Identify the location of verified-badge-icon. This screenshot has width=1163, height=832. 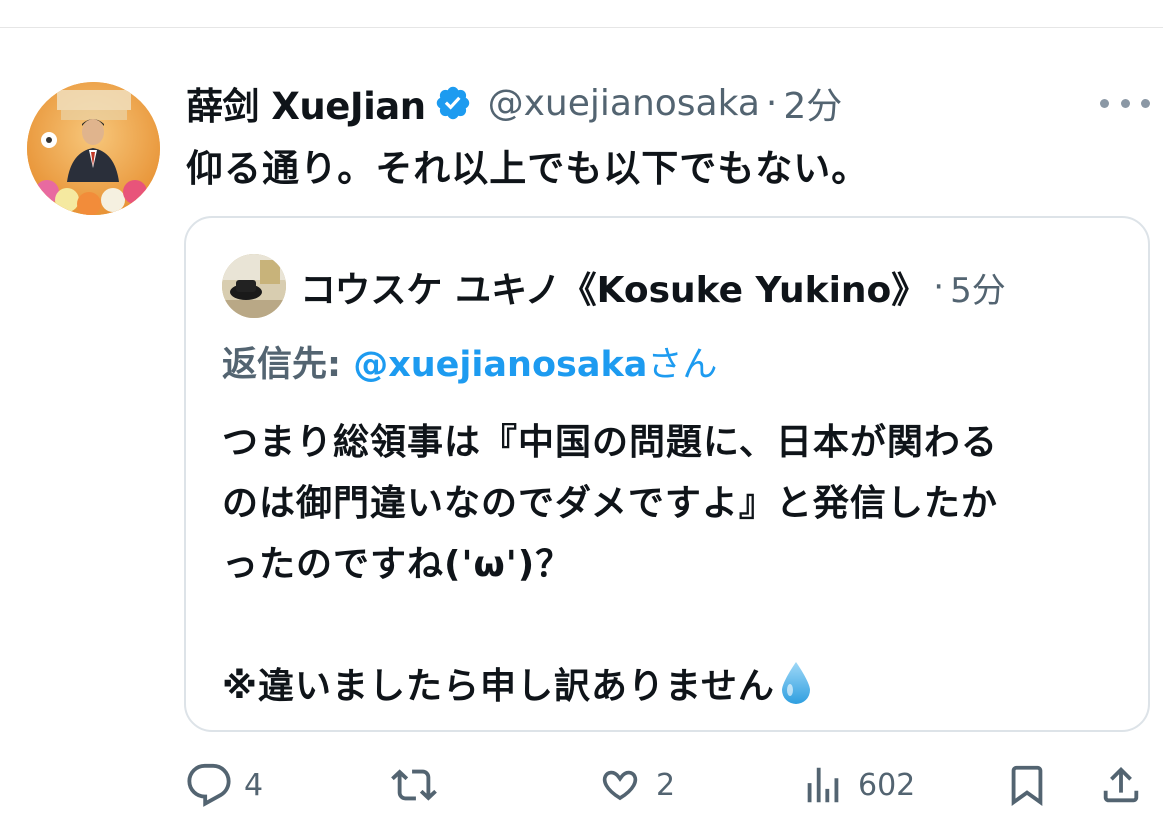
(452, 103).